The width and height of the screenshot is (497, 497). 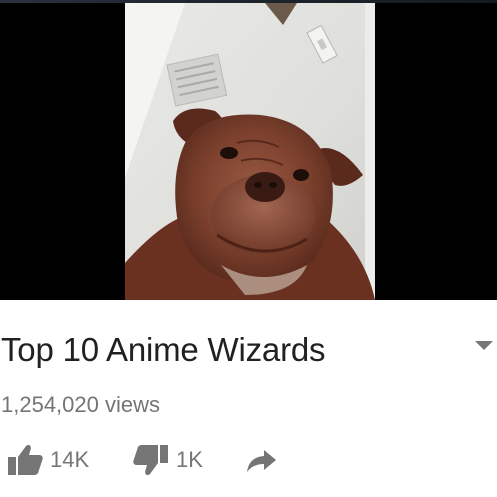 I want to click on dislike-button: 1K, so click(x=167, y=460).